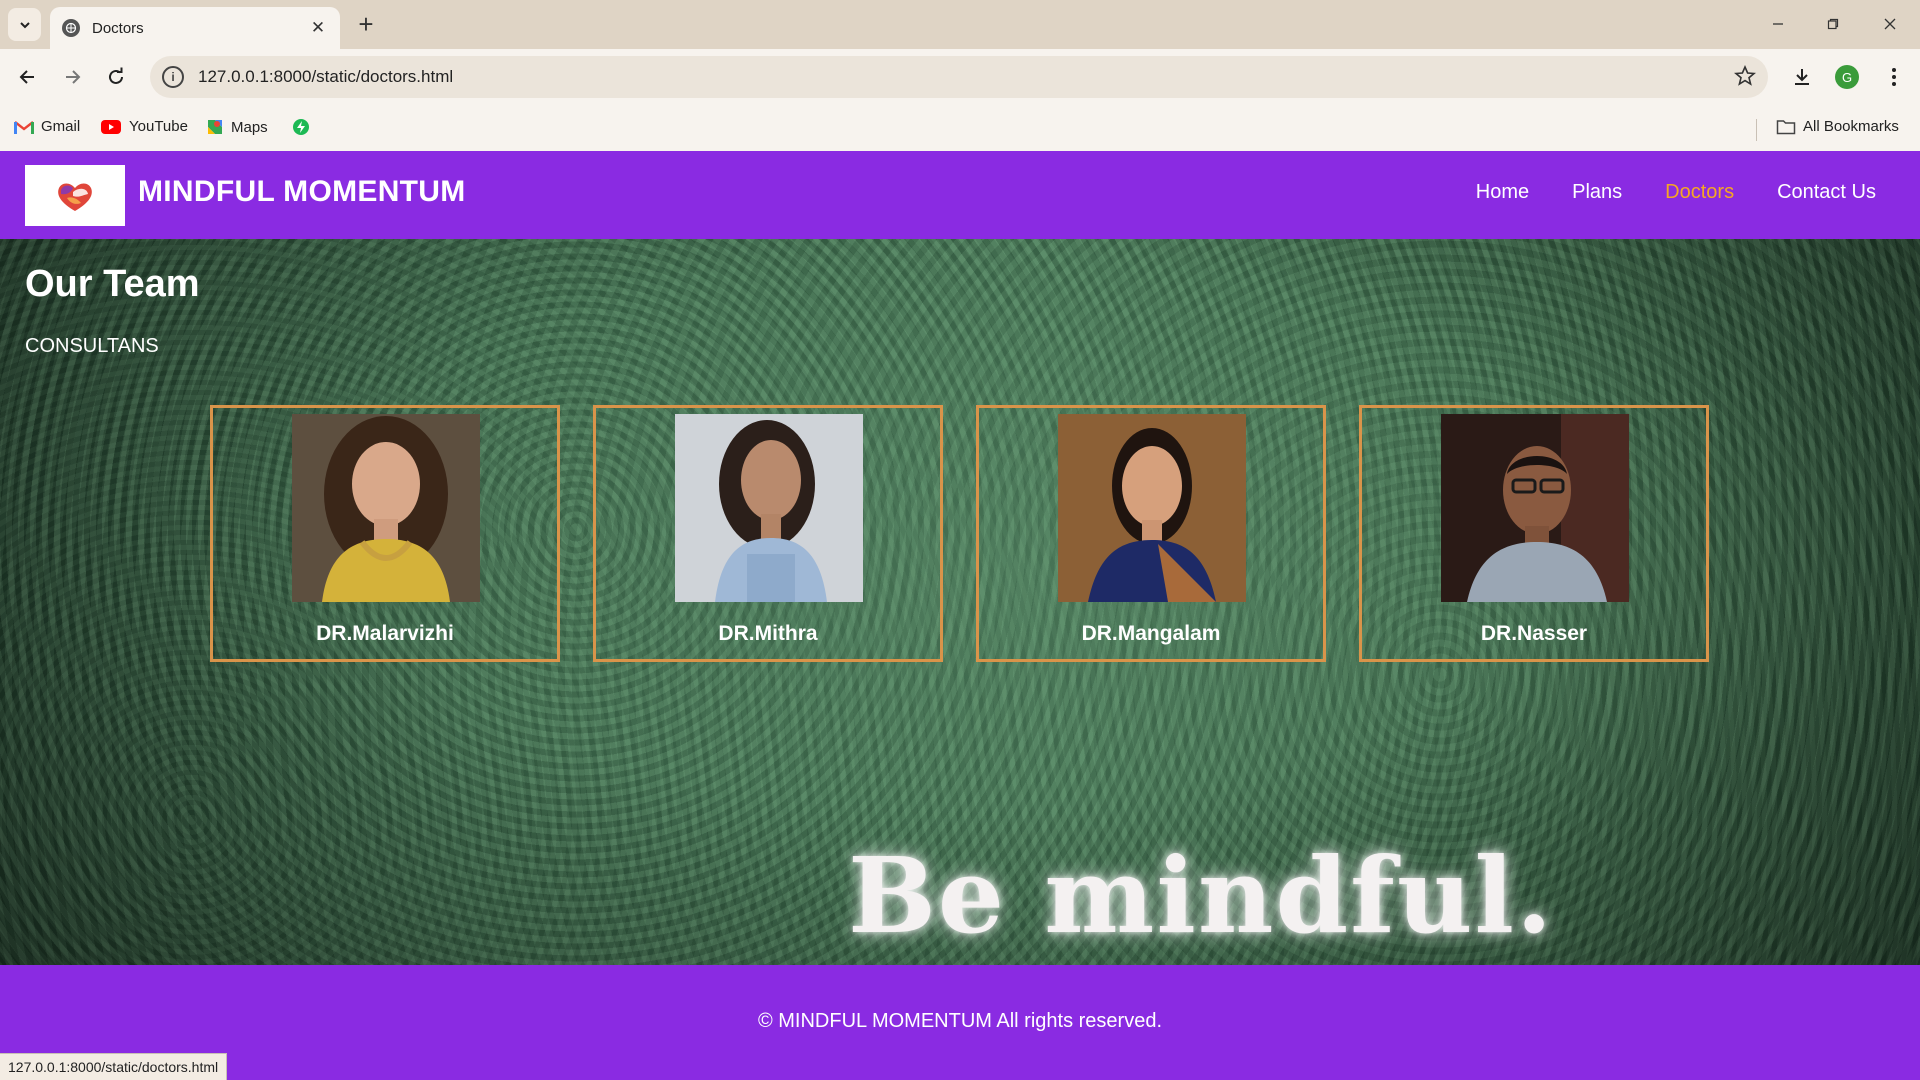 The height and width of the screenshot is (1080, 1920). I want to click on browser-toolbar: i 127.0.0.1:8000/static/doctors.html G, so click(960, 79).